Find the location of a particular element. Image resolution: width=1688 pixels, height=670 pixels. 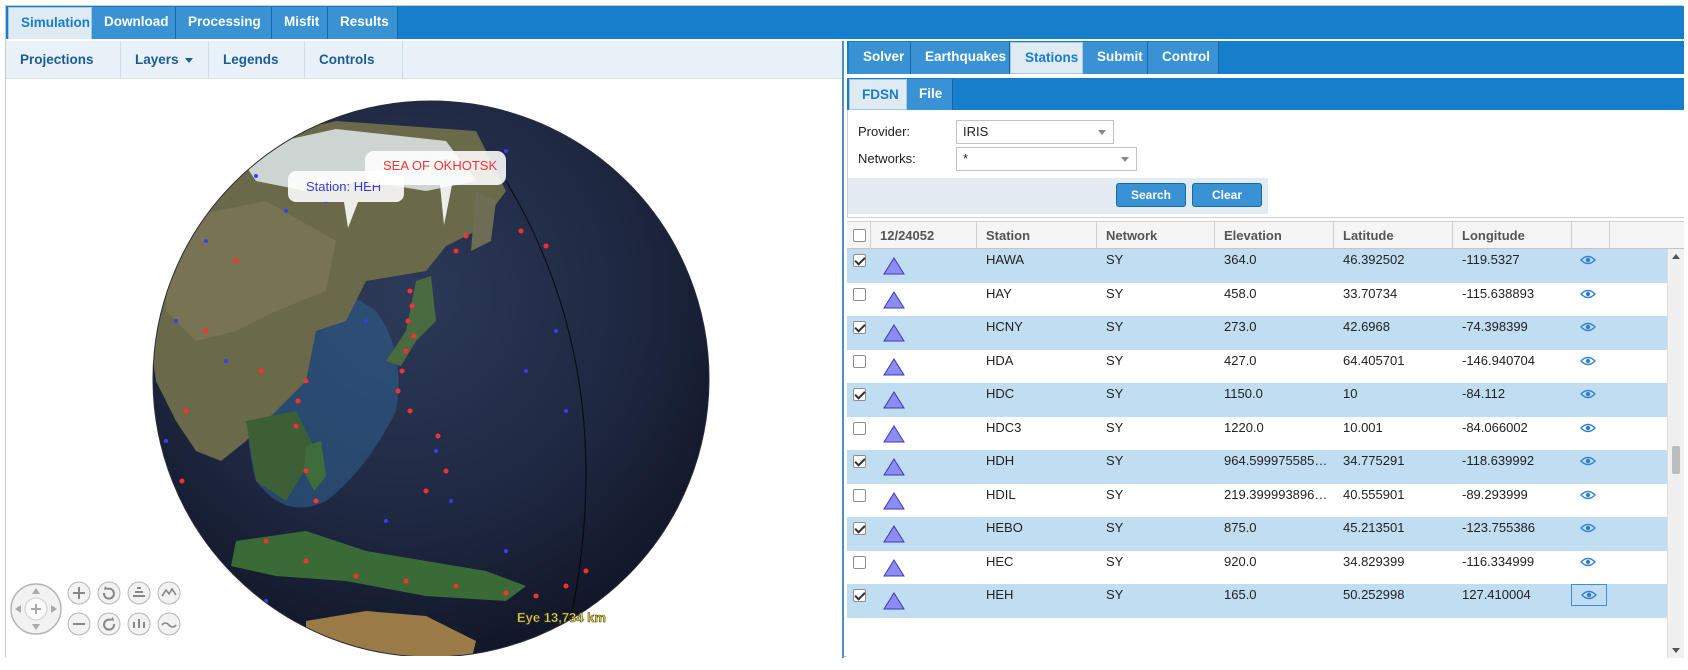

tab-misfit: Misfit is located at coordinates (300, 23).